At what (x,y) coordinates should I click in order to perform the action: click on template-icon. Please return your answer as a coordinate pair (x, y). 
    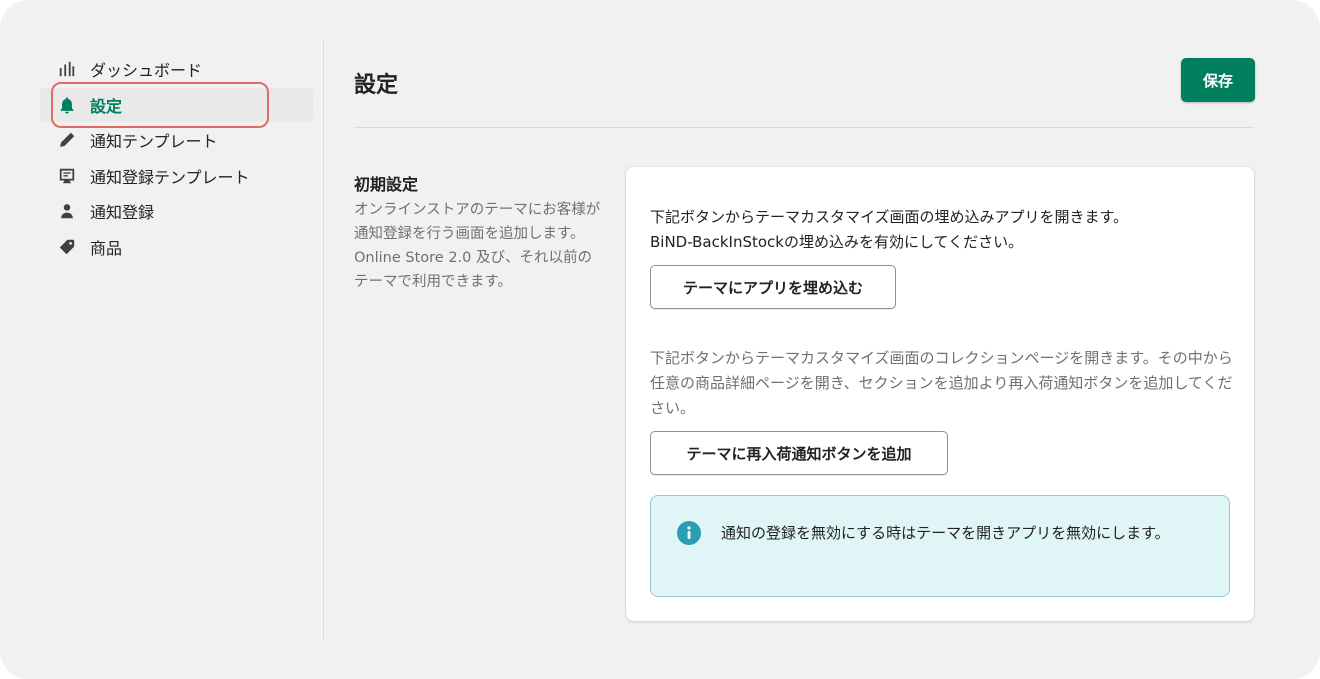
    Looking at the image, I should click on (67, 176).